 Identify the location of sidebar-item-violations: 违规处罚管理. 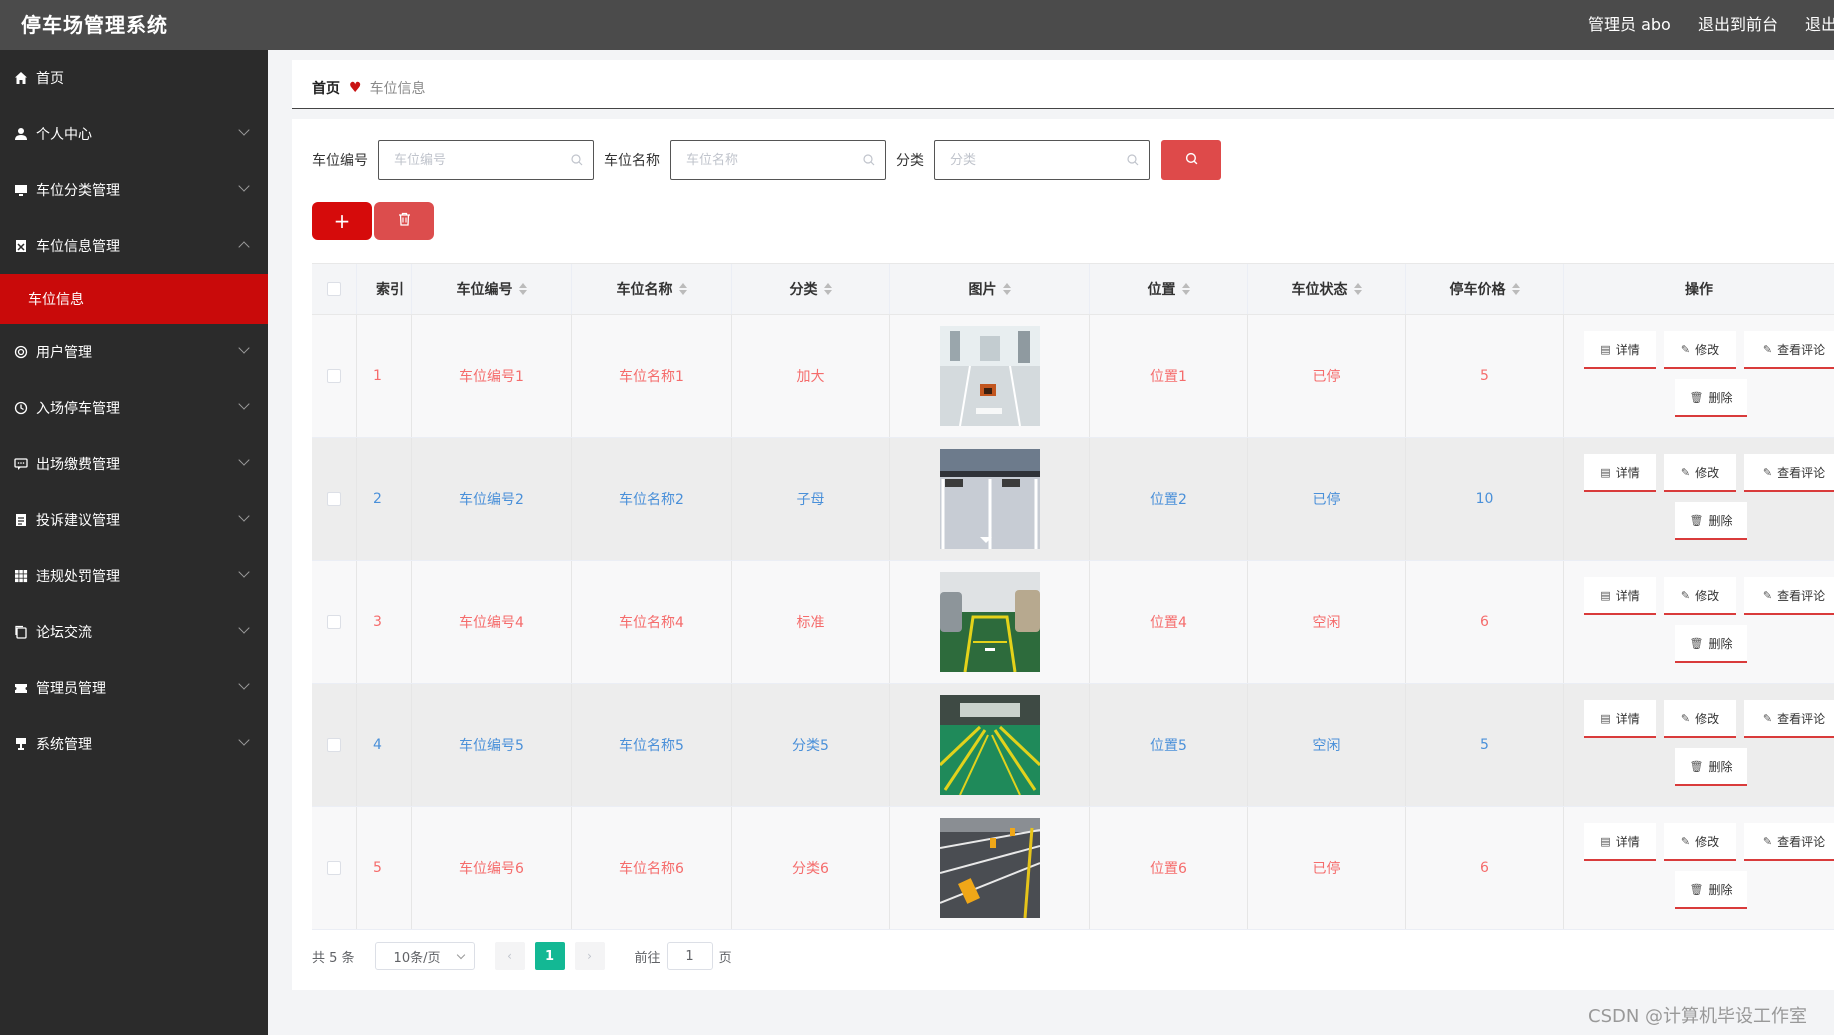
(134, 576).